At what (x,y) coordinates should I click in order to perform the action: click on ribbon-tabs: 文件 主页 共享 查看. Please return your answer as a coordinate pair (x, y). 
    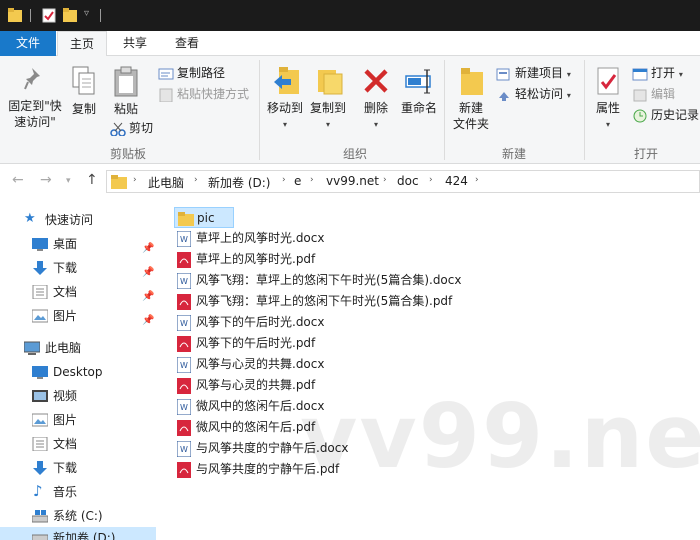
    Looking at the image, I should click on (350, 44).